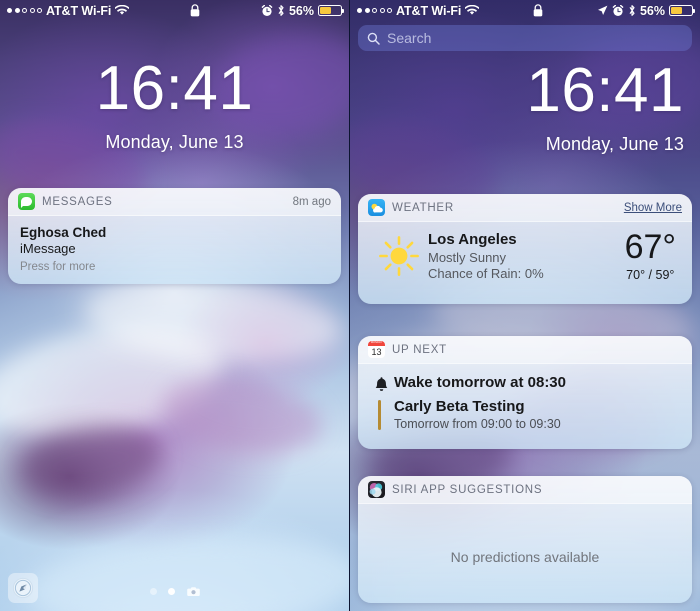 The height and width of the screenshot is (611, 700). What do you see at coordinates (525, 107) in the screenshot?
I see `lock-clock-right: 16:41 Monday, June 13` at bounding box center [525, 107].